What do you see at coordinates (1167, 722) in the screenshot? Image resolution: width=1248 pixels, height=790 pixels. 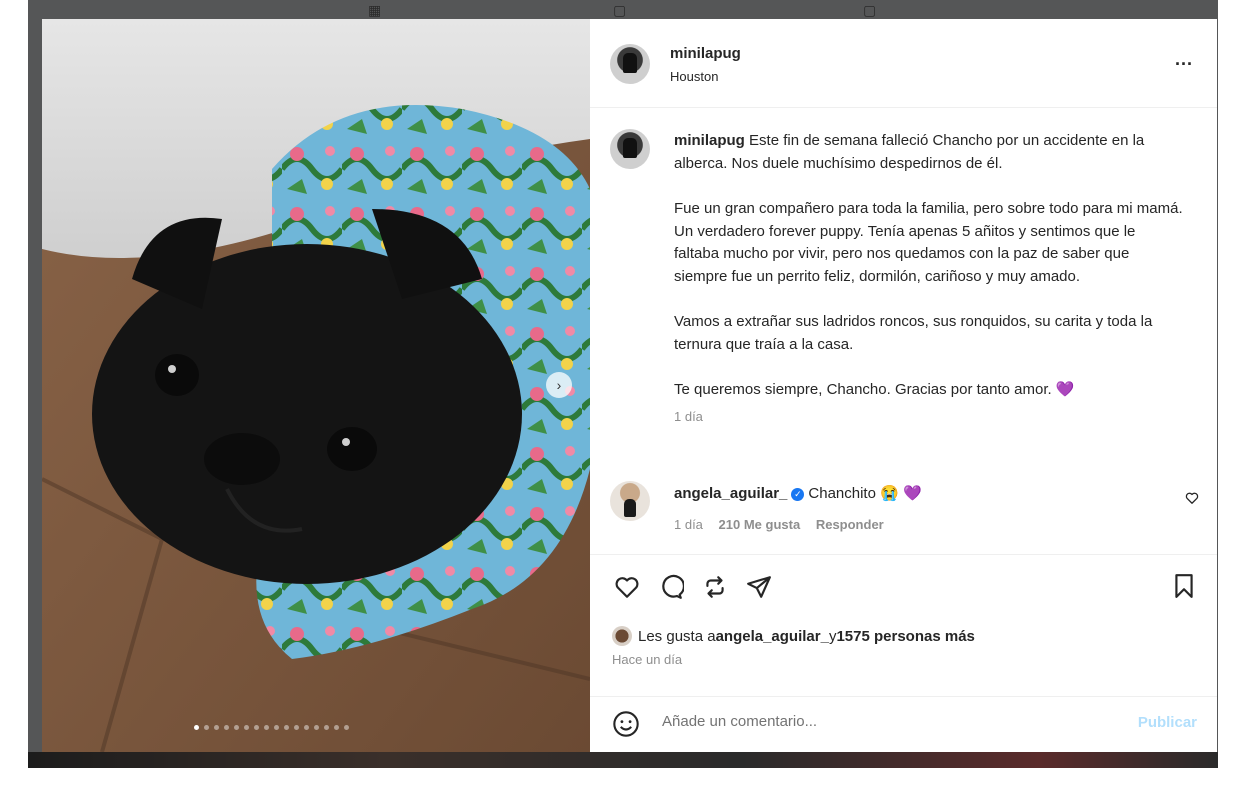 I see `publish-button: Publicar` at bounding box center [1167, 722].